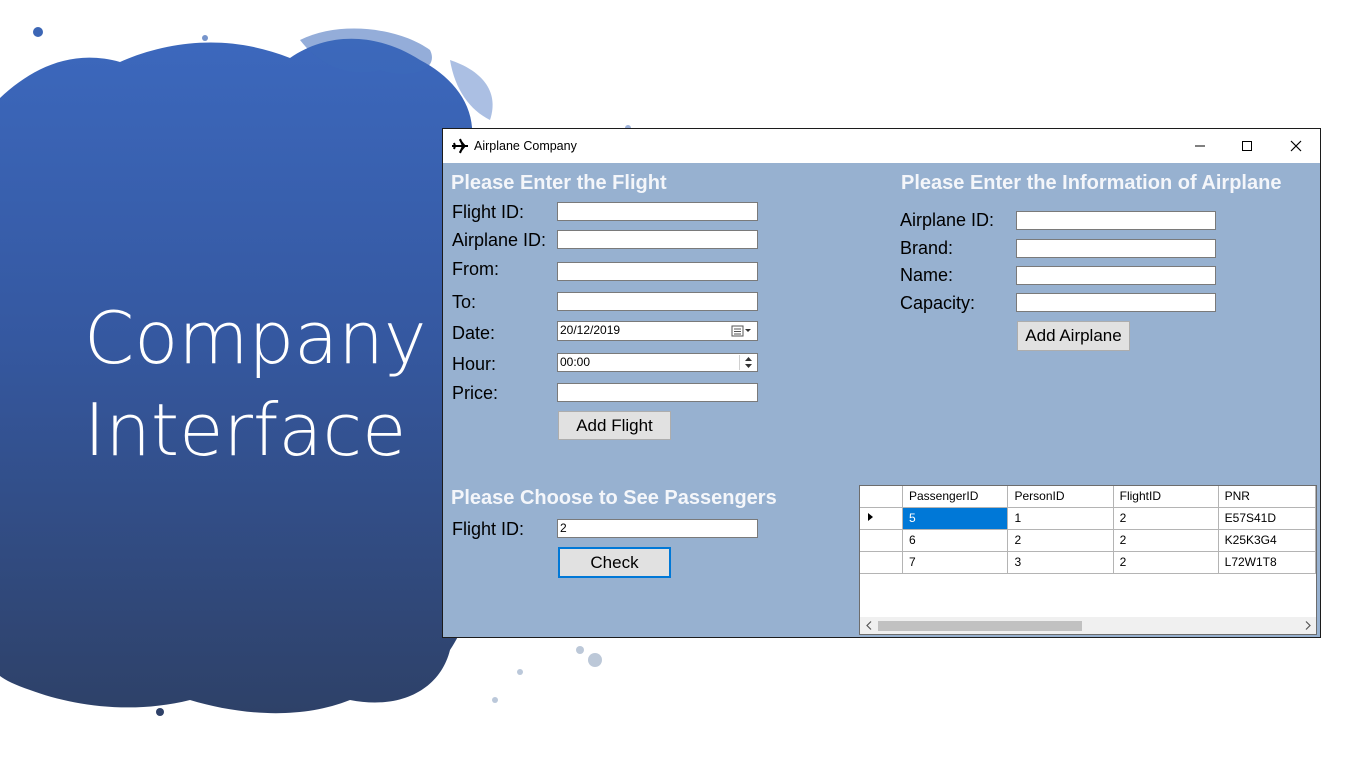 This screenshot has width=1365, height=767. What do you see at coordinates (881, 146) in the screenshot?
I see `window-titlebar: Airplane Company` at bounding box center [881, 146].